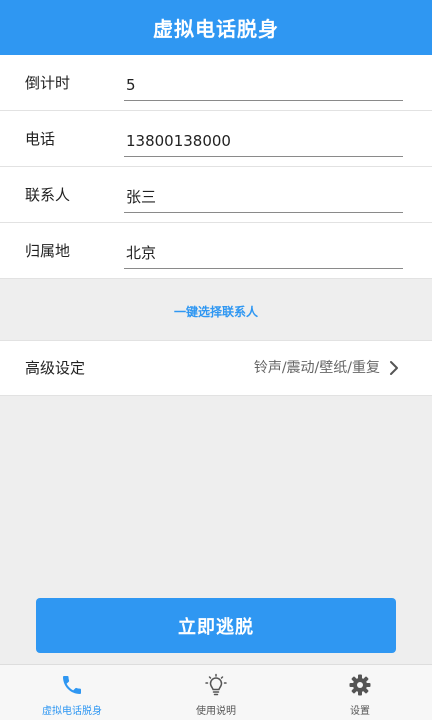 The height and width of the screenshot is (720, 432). Describe the element at coordinates (216, 311) in the screenshot. I see `quick-select-contact-button: 一键选择联系人` at that location.